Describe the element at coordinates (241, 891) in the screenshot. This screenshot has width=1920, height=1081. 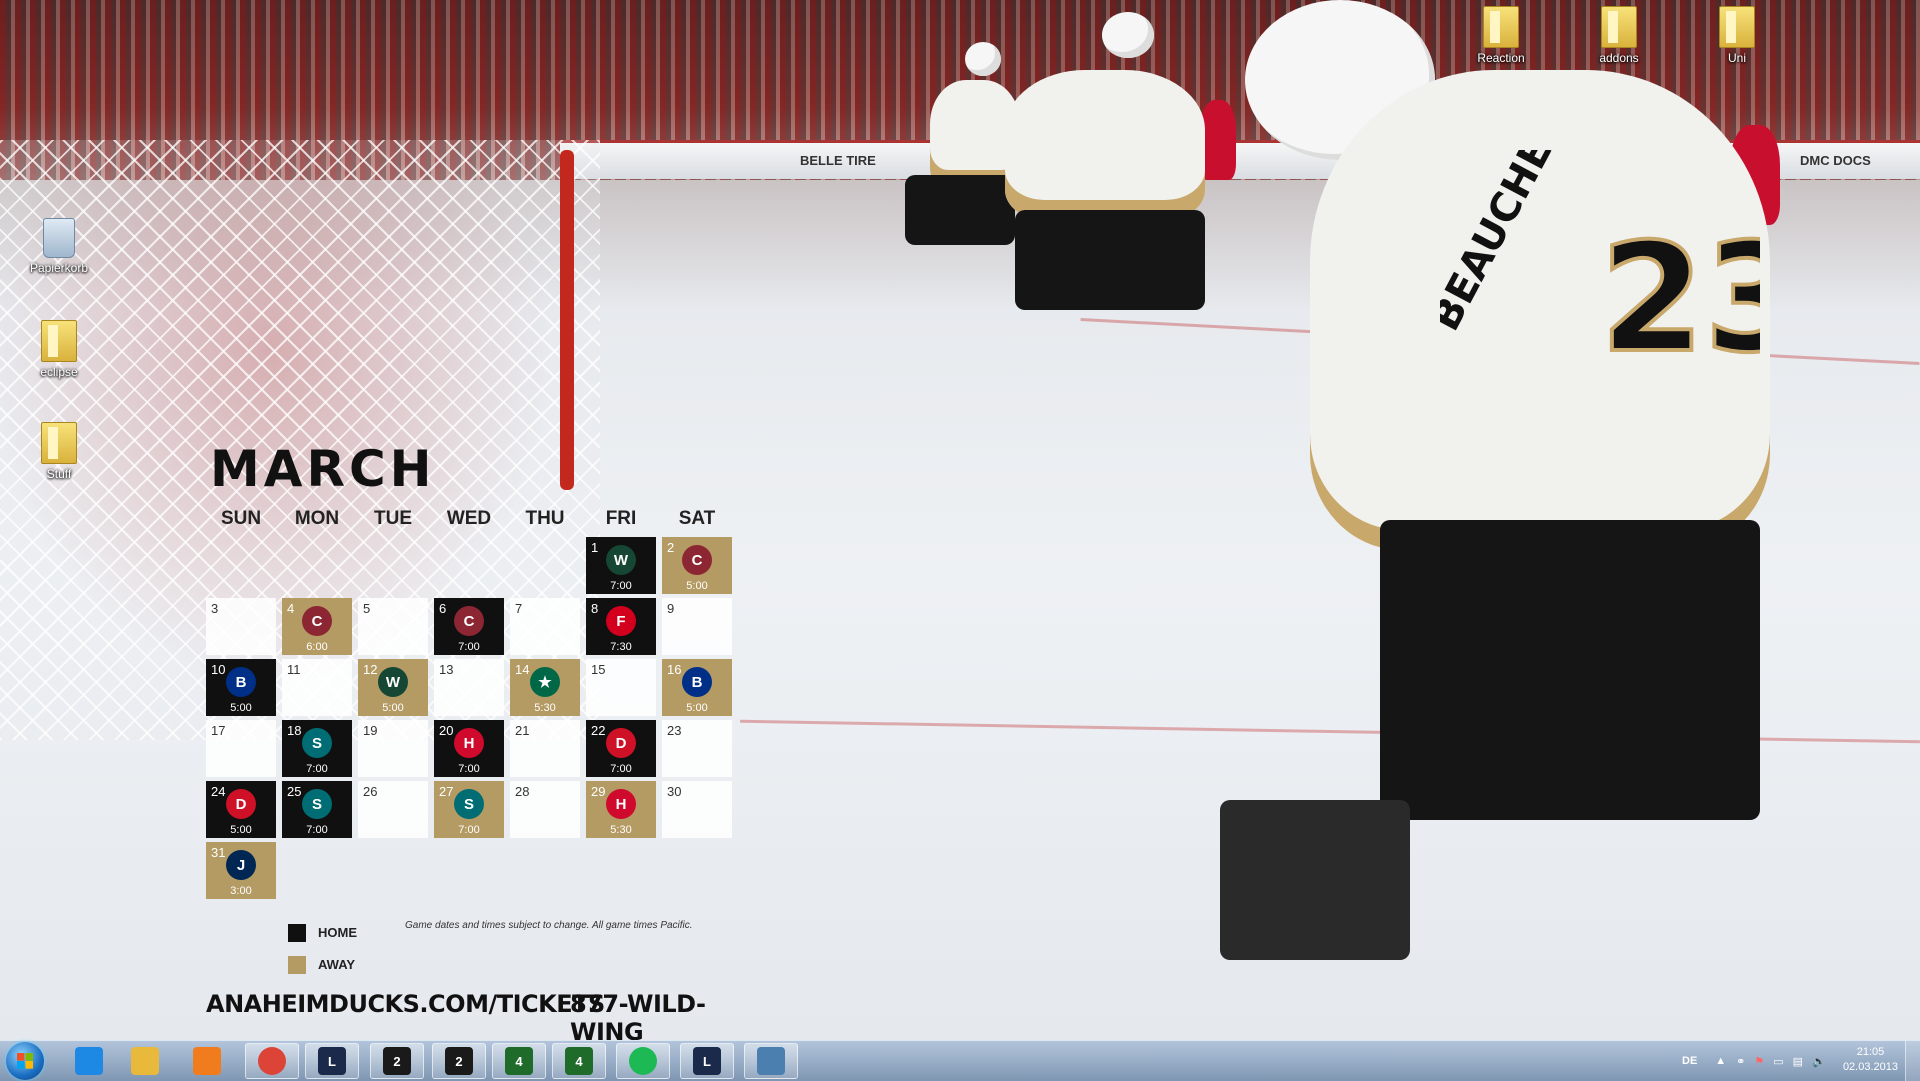
I see `game-time: 3:00` at that location.